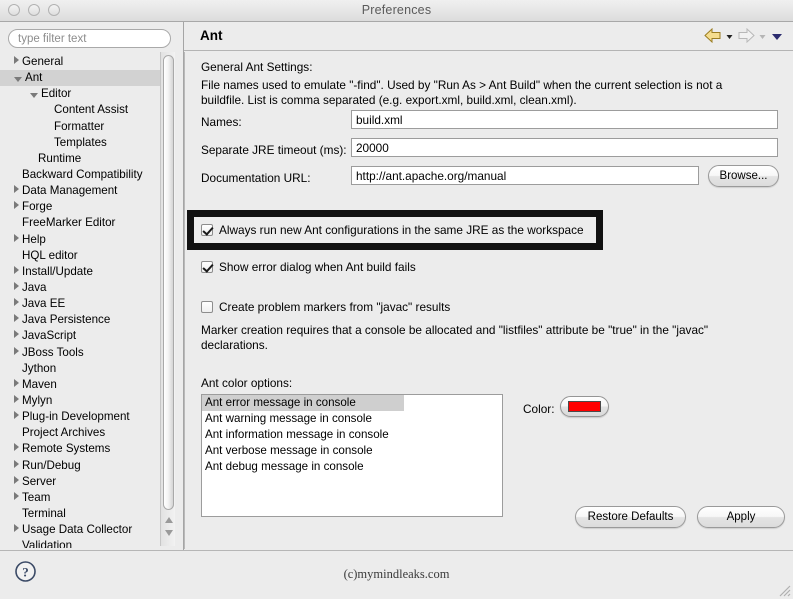 Image resolution: width=793 pixels, height=599 pixels. What do you see at coordinates (80, 530) in the screenshot?
I see `sidebar-item-usage-data-collector: Usage Data Collector` at bounding box center [80, 530].